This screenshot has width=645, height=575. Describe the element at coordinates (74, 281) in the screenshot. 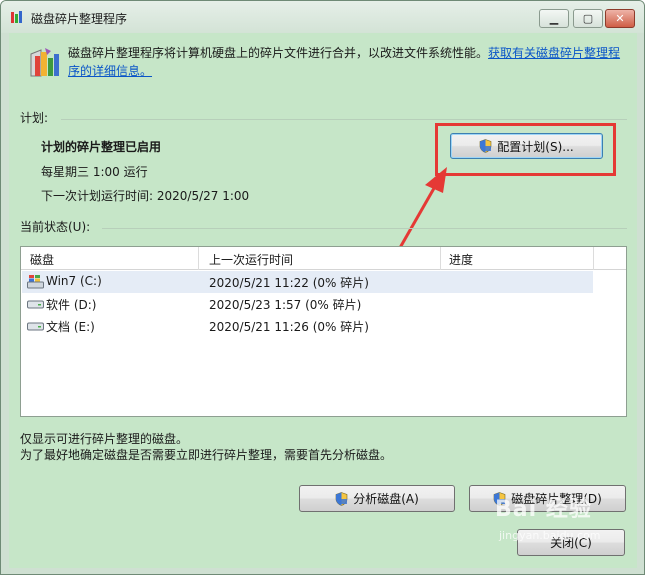

I see `disk-name: Win7 (C:)` at that location.